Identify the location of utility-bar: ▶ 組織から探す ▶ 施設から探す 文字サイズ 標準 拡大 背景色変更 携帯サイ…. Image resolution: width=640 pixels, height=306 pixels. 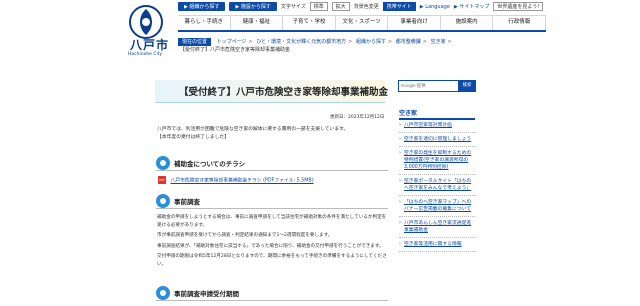
(361, 6).